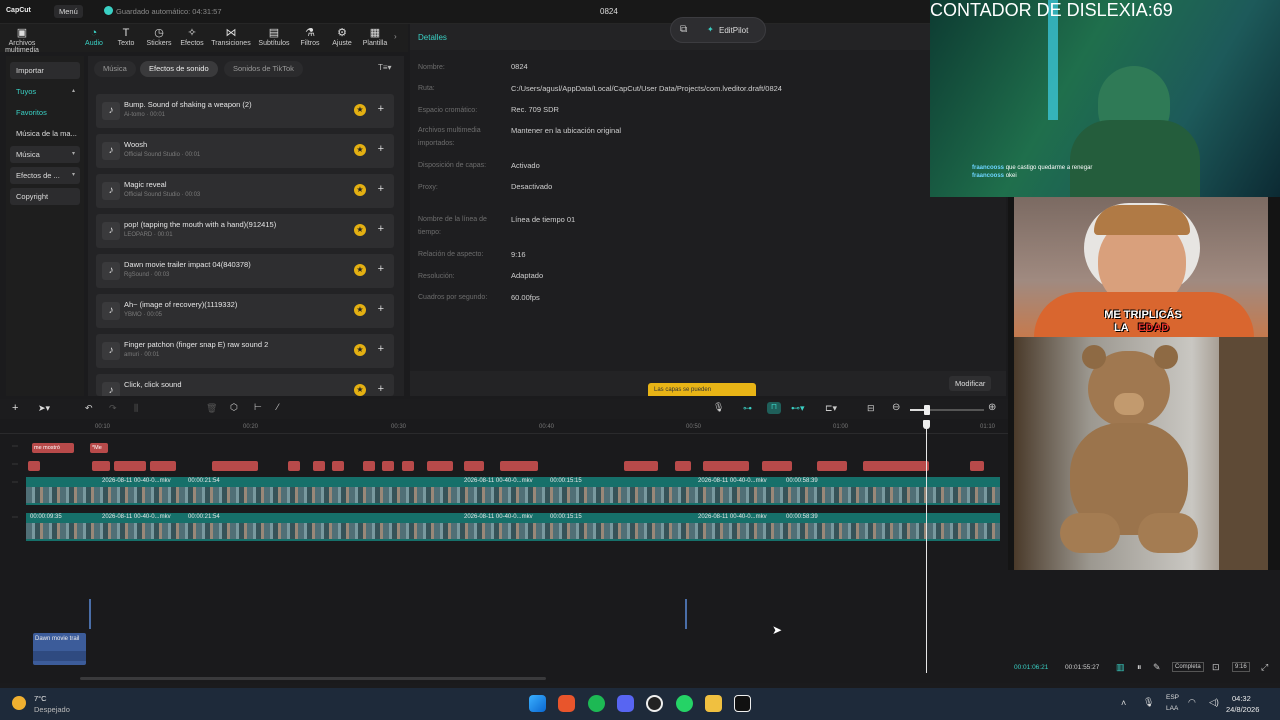 The image size is (1280, 720). Describe the element at coordinates (395, 36) in the screenshot. I see `chevron-right-icon: ›` at that location.